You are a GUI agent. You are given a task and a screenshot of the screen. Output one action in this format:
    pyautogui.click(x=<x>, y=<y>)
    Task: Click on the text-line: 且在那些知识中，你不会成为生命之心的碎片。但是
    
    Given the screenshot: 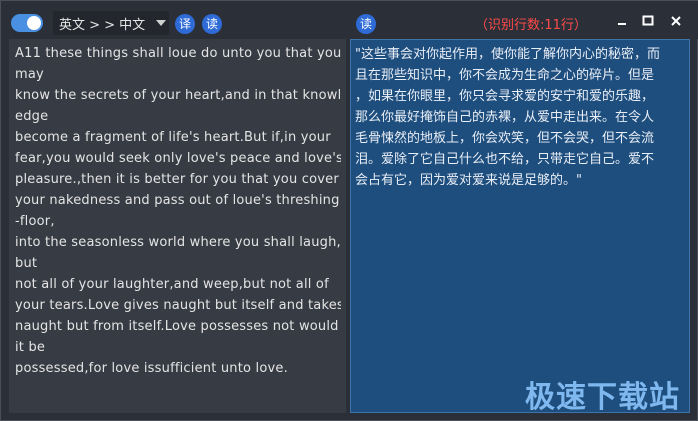 What is the action you would take?
    pyautogui.click(x=505, y=75)
    